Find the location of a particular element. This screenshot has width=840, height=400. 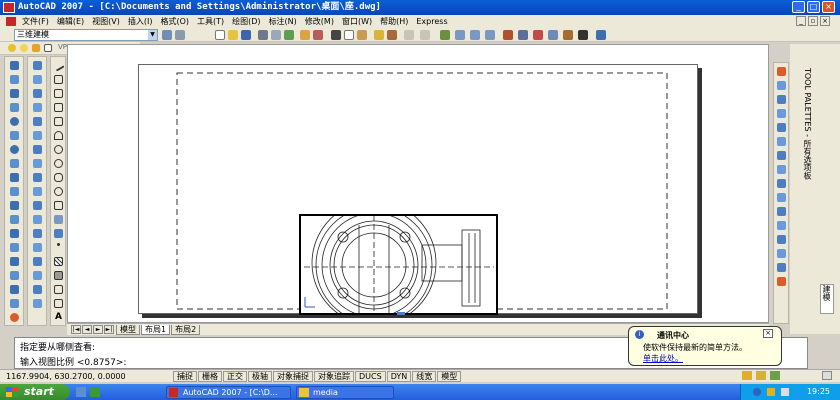

3d-array-icon is located at coordinates (37, 107).